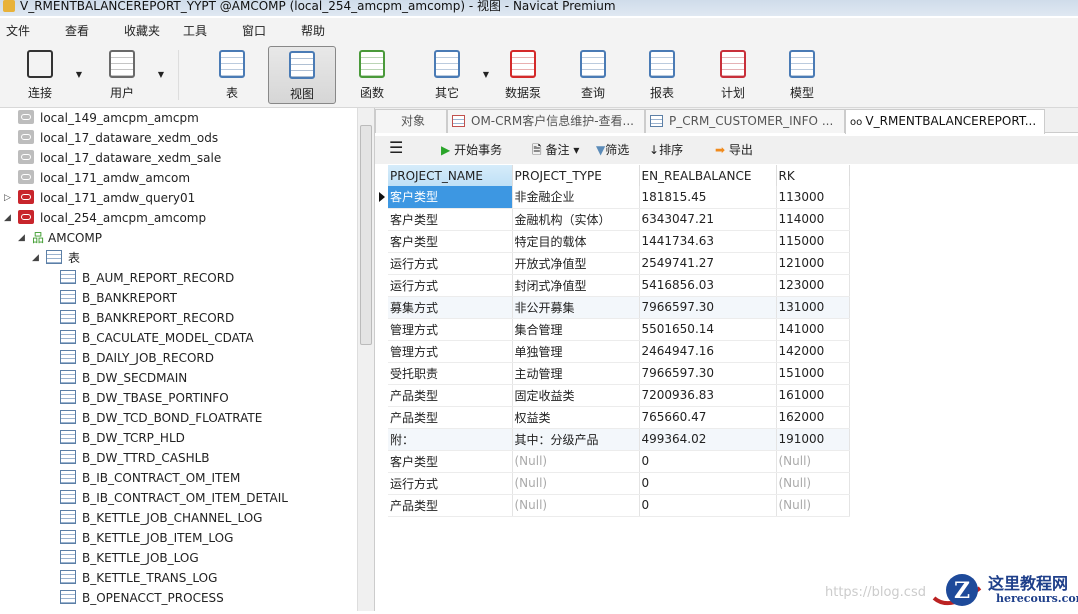  I want to click on table-cell: 162000, so click(813, 417).